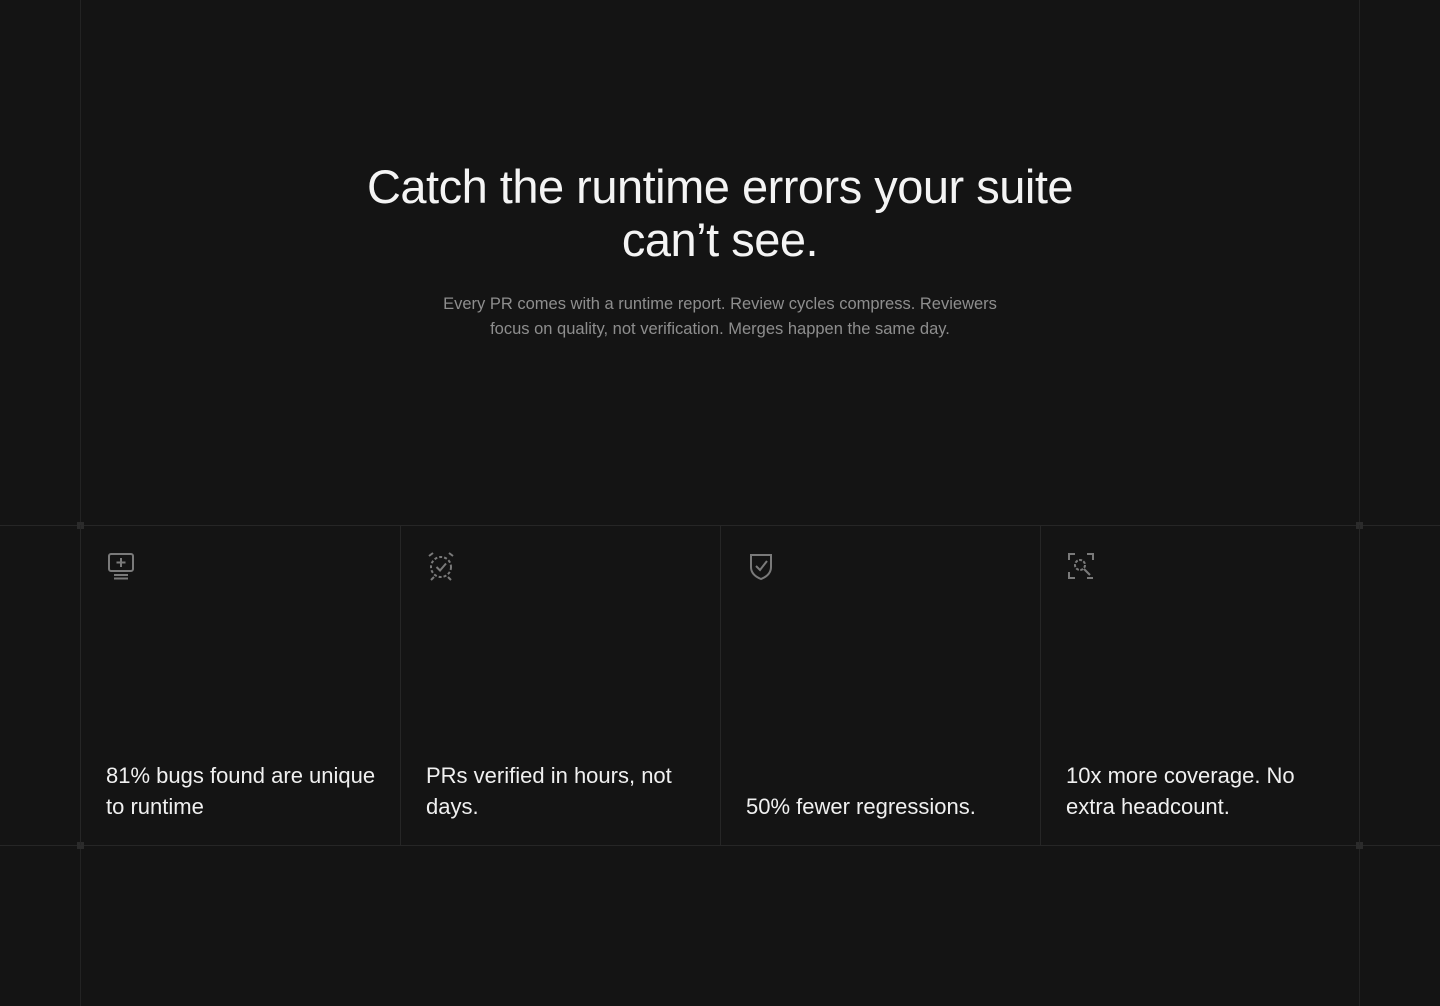 The image size is (1440, 1006). I want to click on guide-line-bottom, so click(720, 845).